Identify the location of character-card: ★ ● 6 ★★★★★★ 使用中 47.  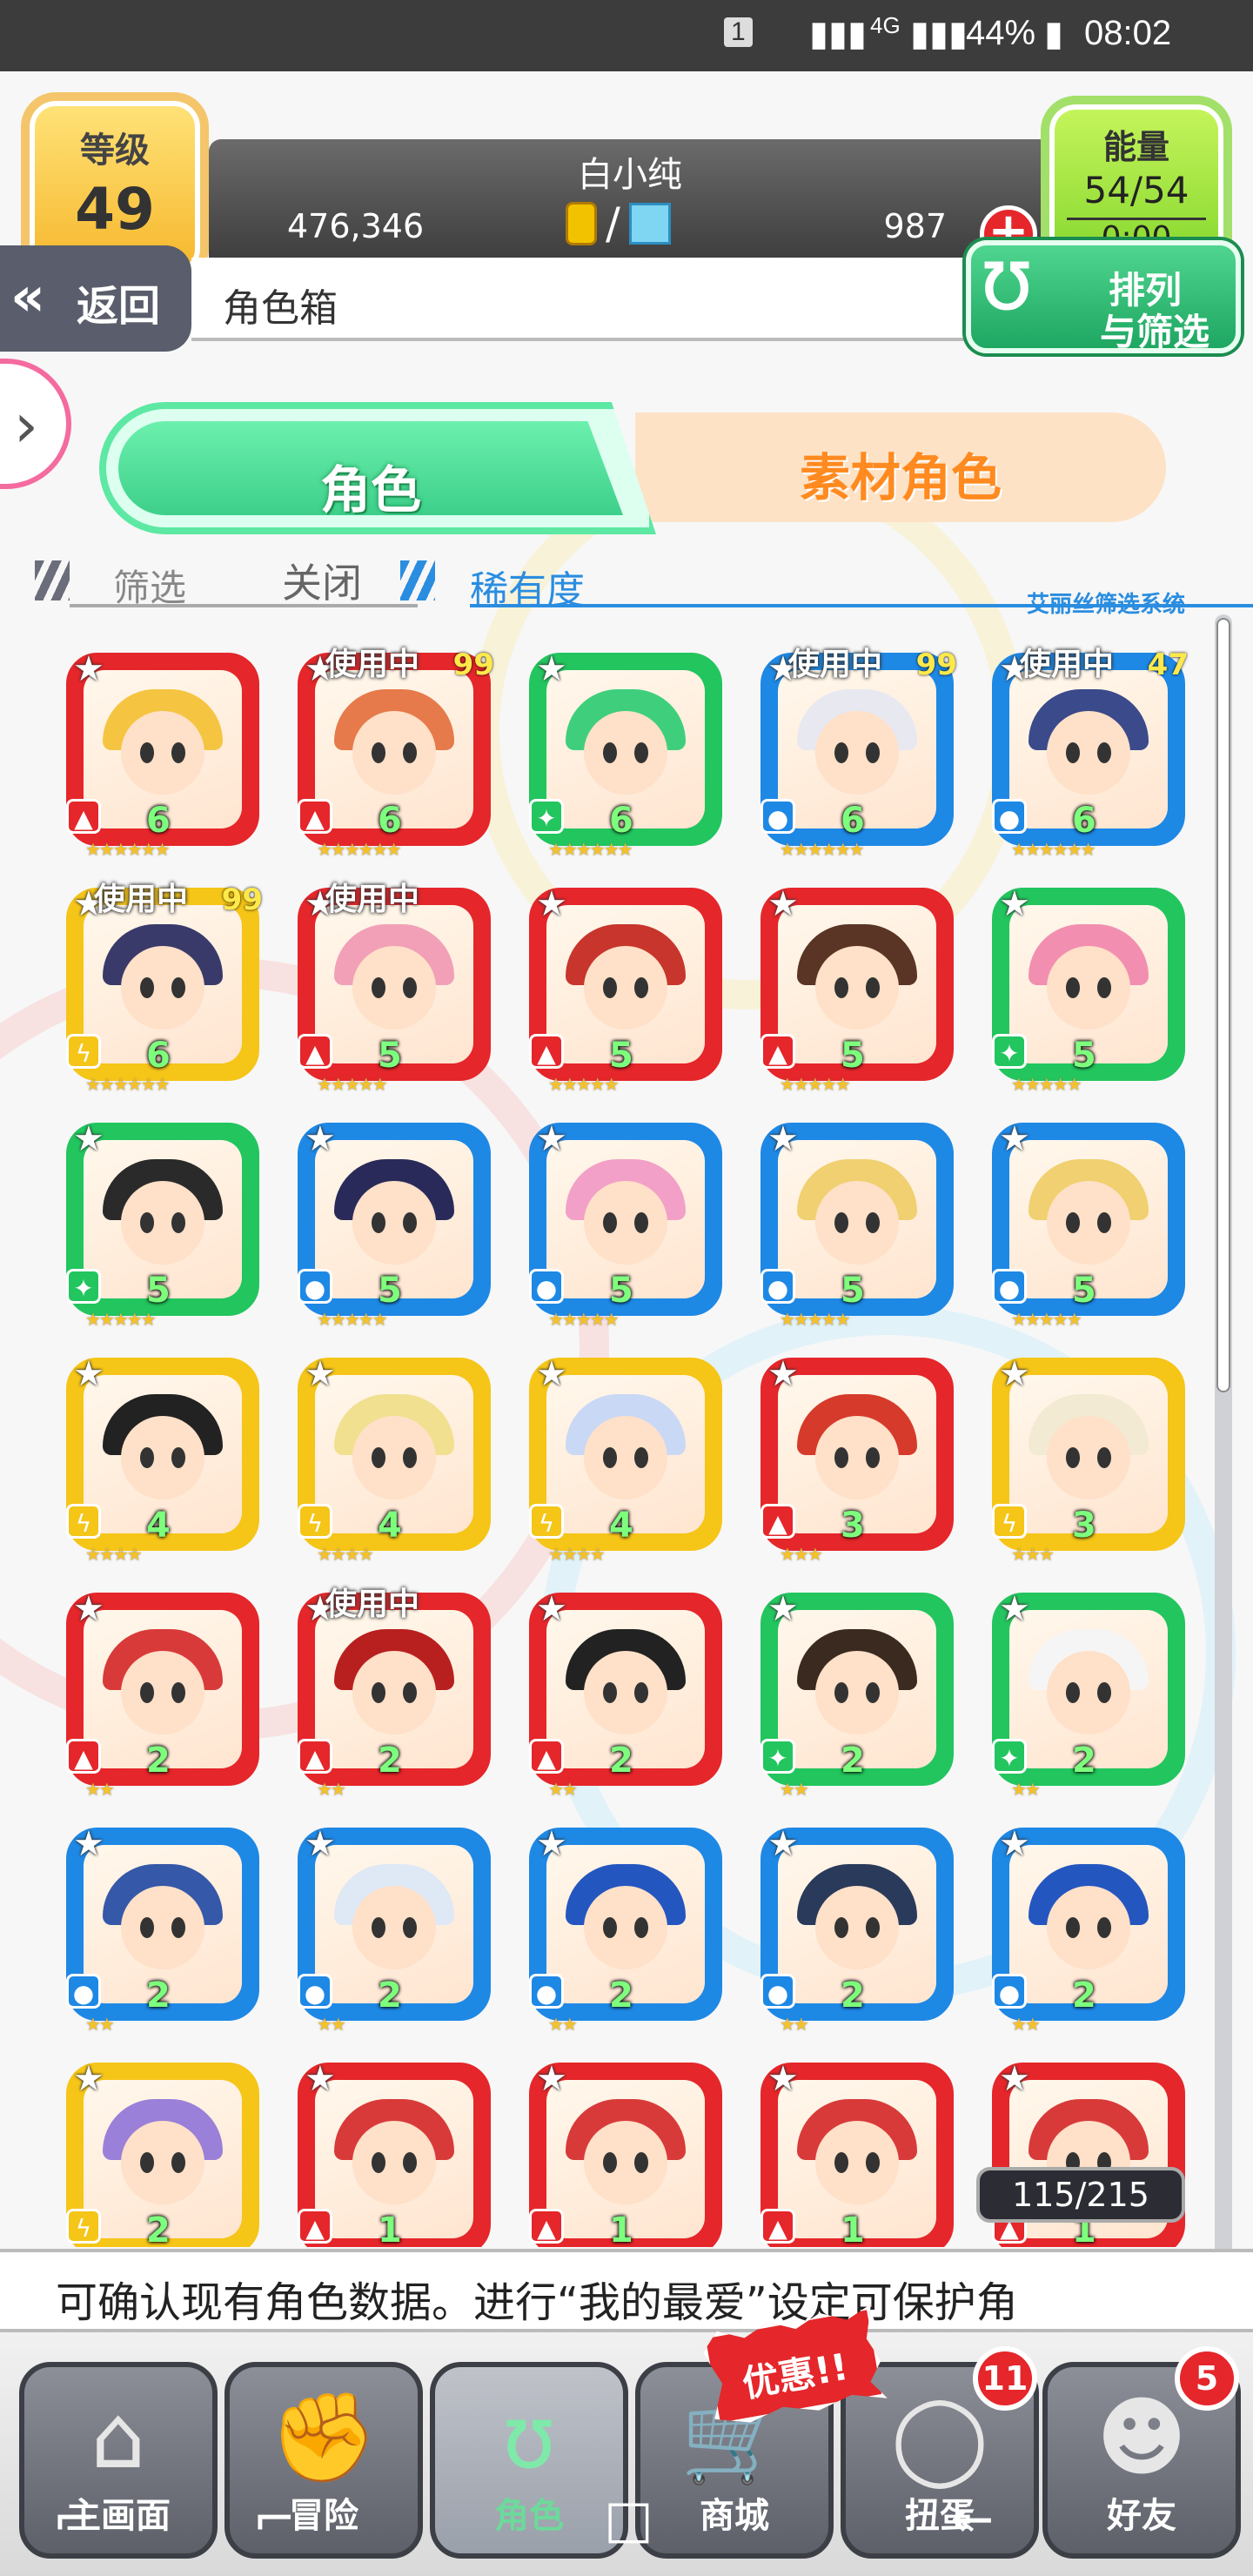
(1088, 752).